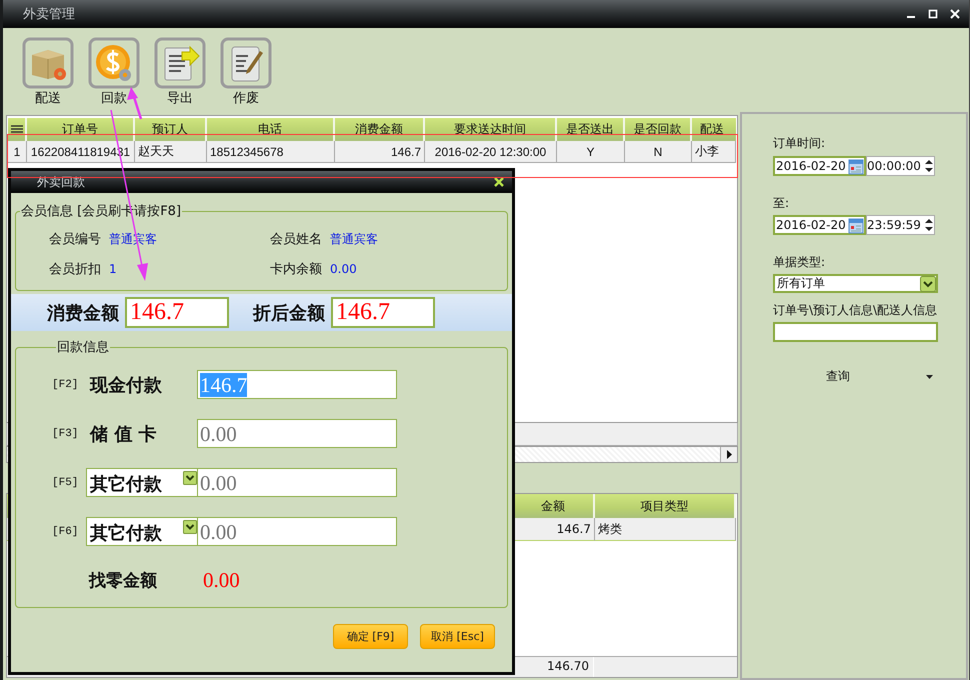 Image resolution: width=970 pixels, height=680 pixels. I want to click on field-label: 会员姓名, so click(296, 239).